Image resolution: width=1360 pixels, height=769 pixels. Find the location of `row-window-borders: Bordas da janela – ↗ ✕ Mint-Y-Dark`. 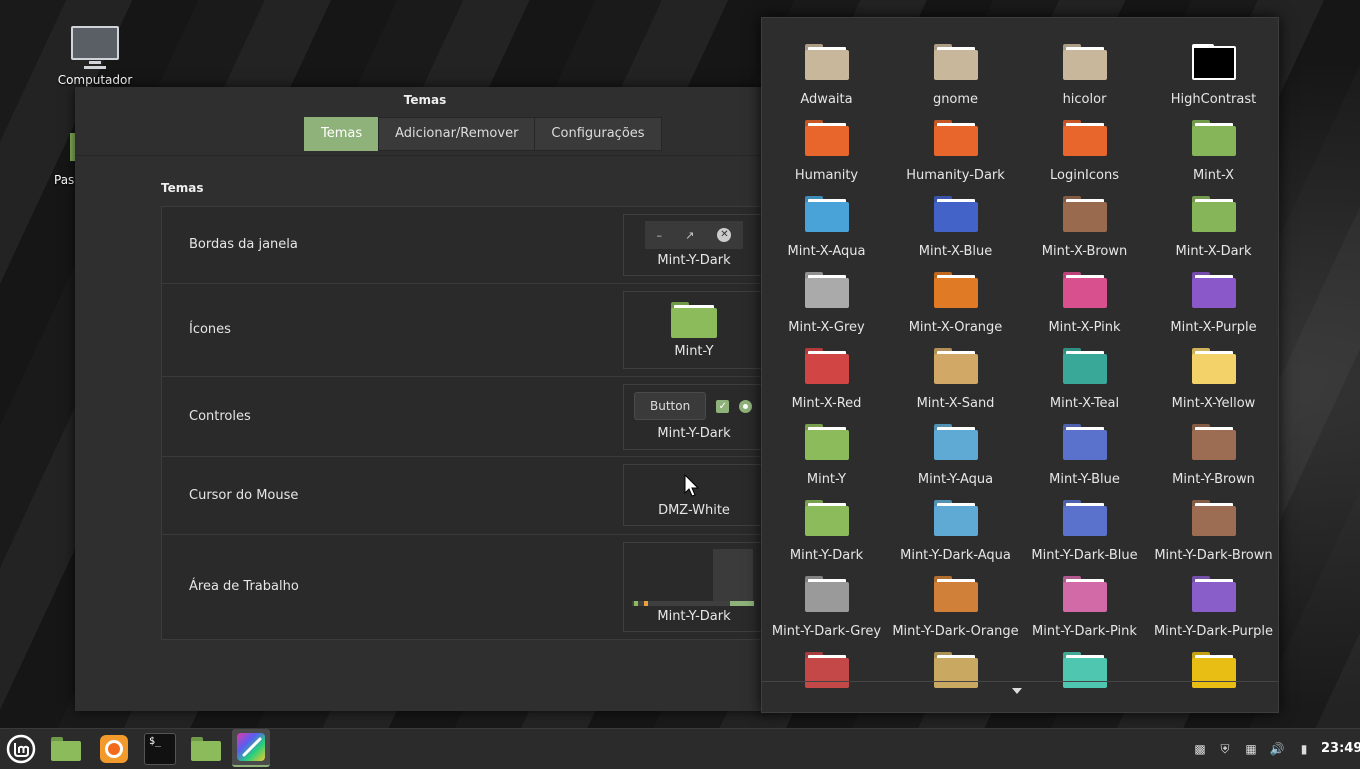

row-window-borders: Bordas da janela – ↗ ✕ Mint-Y-Dark is located at coordinates (472, 245).